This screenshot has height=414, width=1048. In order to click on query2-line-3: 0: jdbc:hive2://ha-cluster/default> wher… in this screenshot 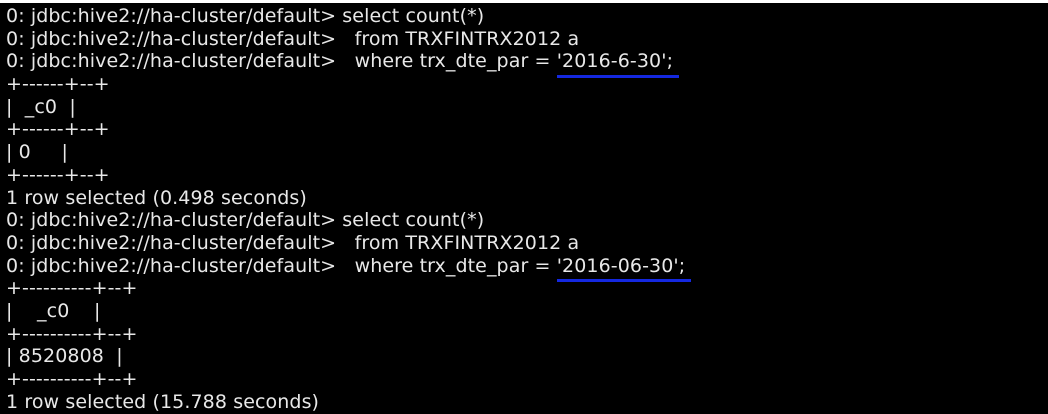, I will do `click(527, 268)`.